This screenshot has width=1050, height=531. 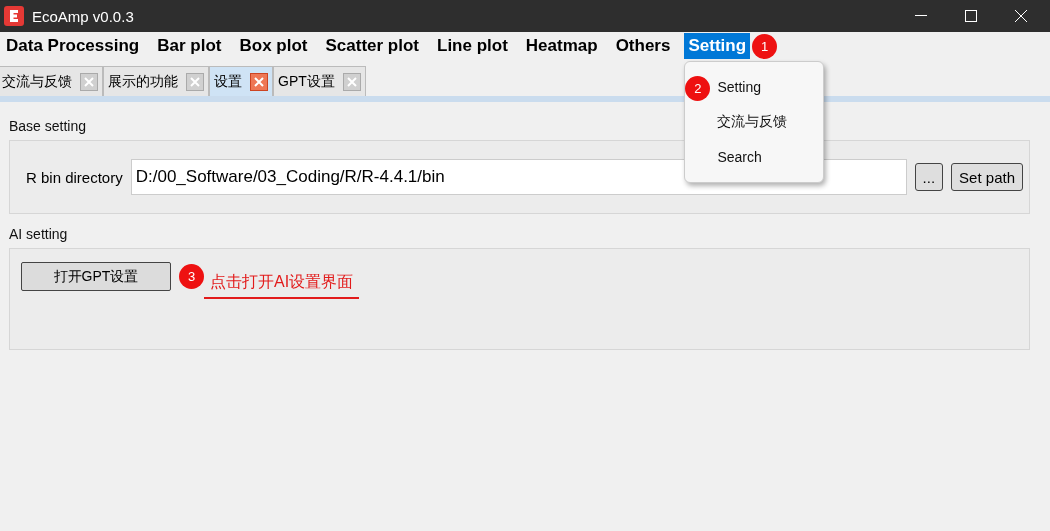 I want to click on minimize-icon, so click(x=921, y=16).